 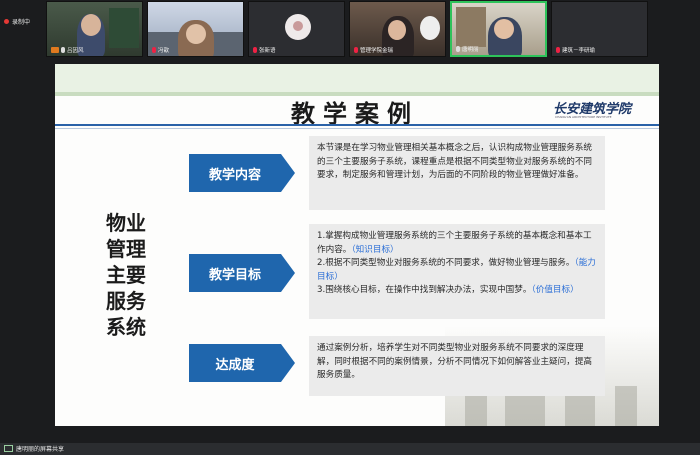 What do you see at coordinates (350, 449) in the screenshot?
I see `bottom-status-bar` at bounding box center [350, 449].